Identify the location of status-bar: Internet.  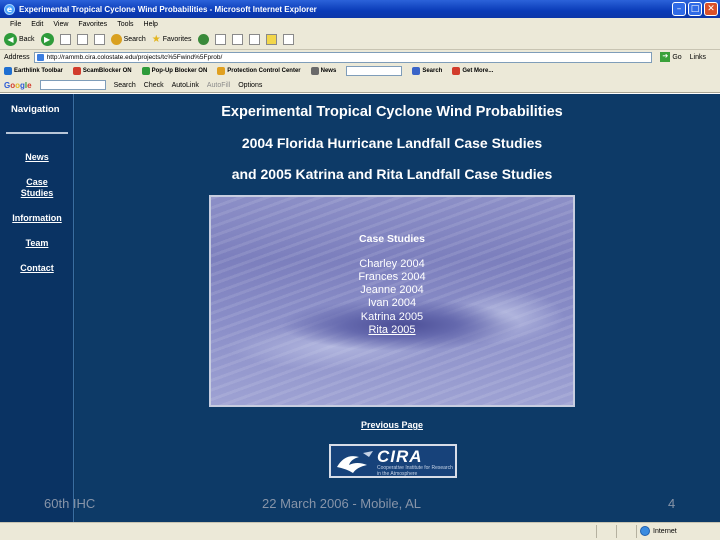
(360, 531).